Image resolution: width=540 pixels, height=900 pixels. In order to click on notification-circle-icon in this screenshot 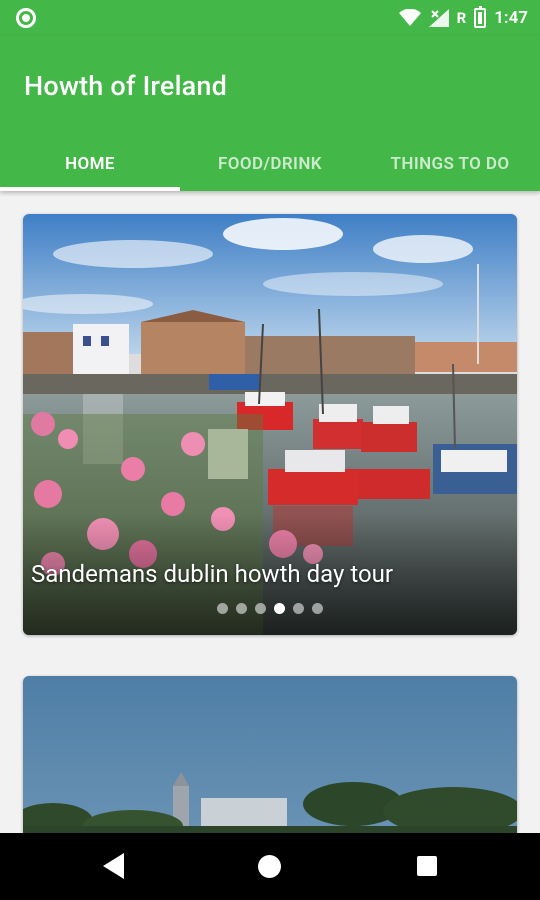, I will do `click(26, 18)`.